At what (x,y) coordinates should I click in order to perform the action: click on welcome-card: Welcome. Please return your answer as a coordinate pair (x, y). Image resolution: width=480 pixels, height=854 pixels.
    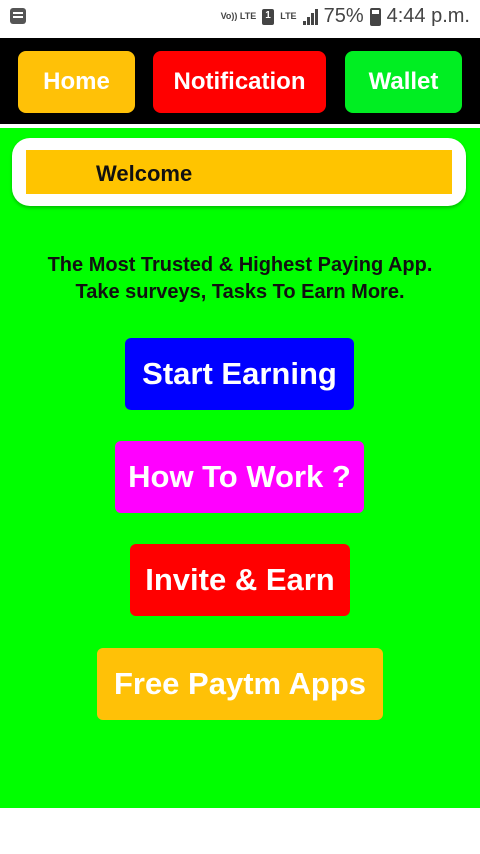
    Looking at the image, I should click on (239, 172).